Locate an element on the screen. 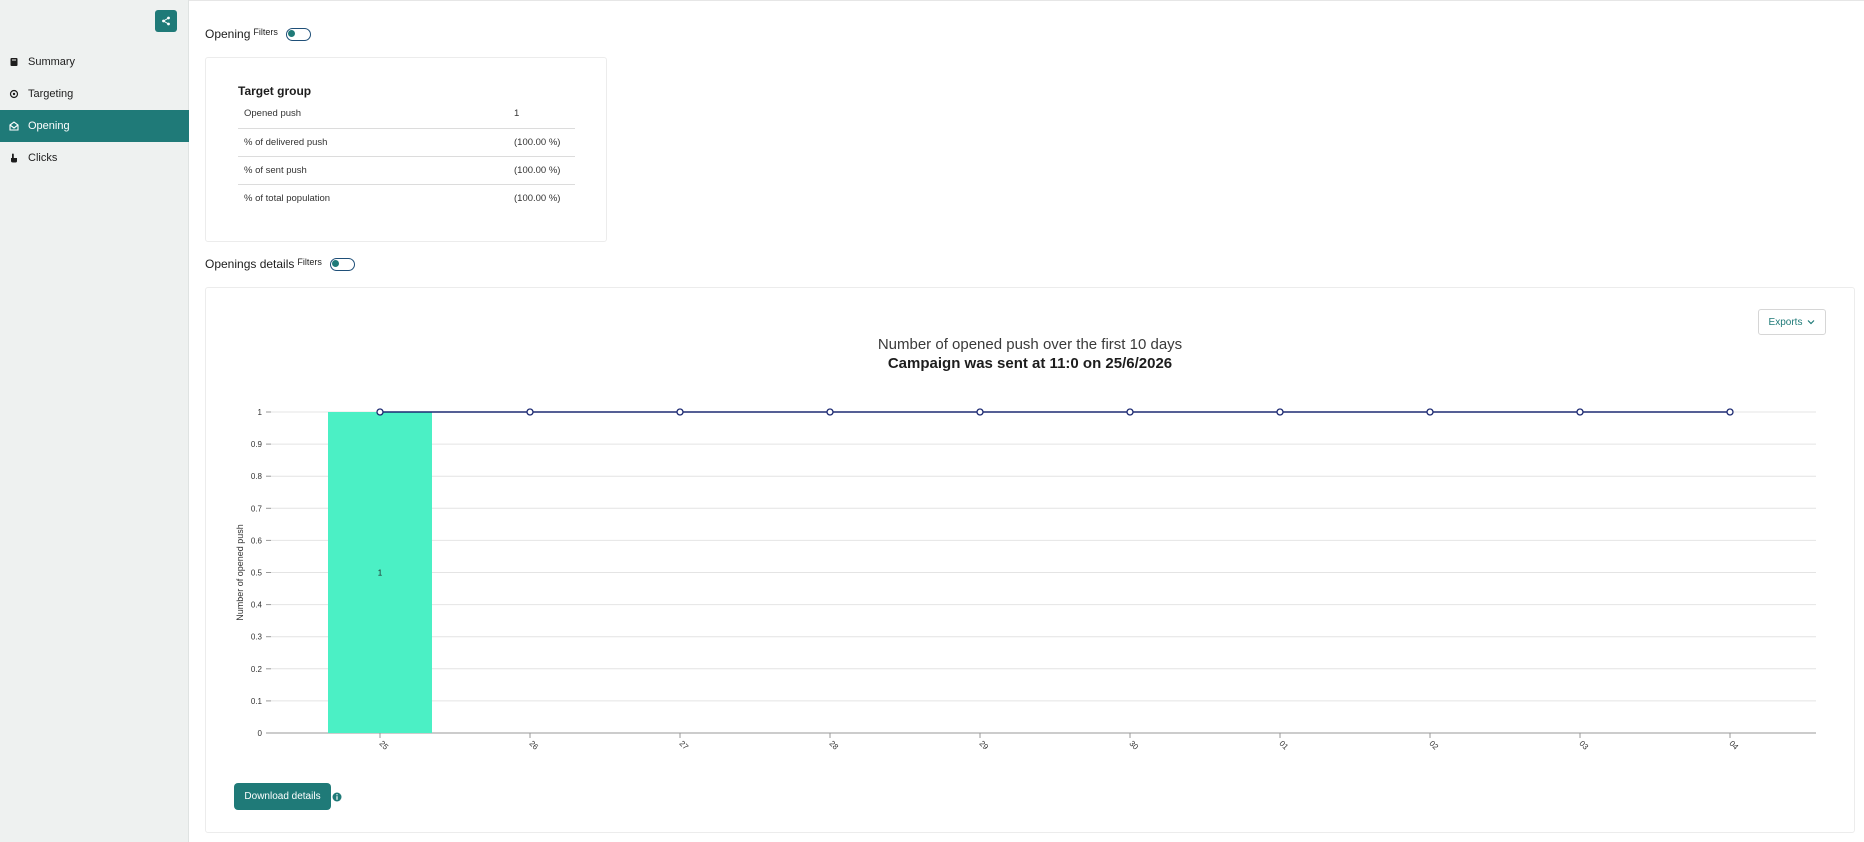 The height and width of the screenshot is (842, 1864). y-tick-label: 0.1 is located at coordinates (257, 701).